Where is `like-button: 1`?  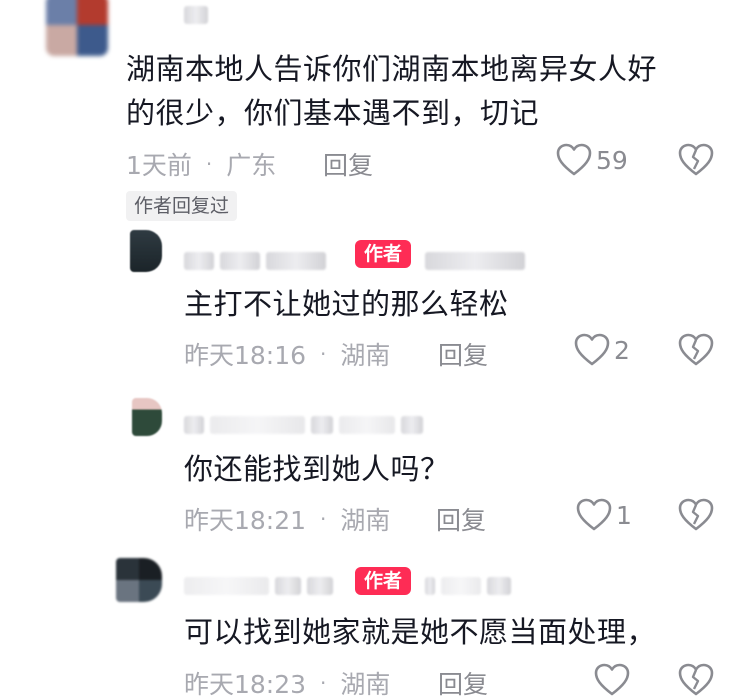 like-button: 1 is located at coordinates (604, 515).